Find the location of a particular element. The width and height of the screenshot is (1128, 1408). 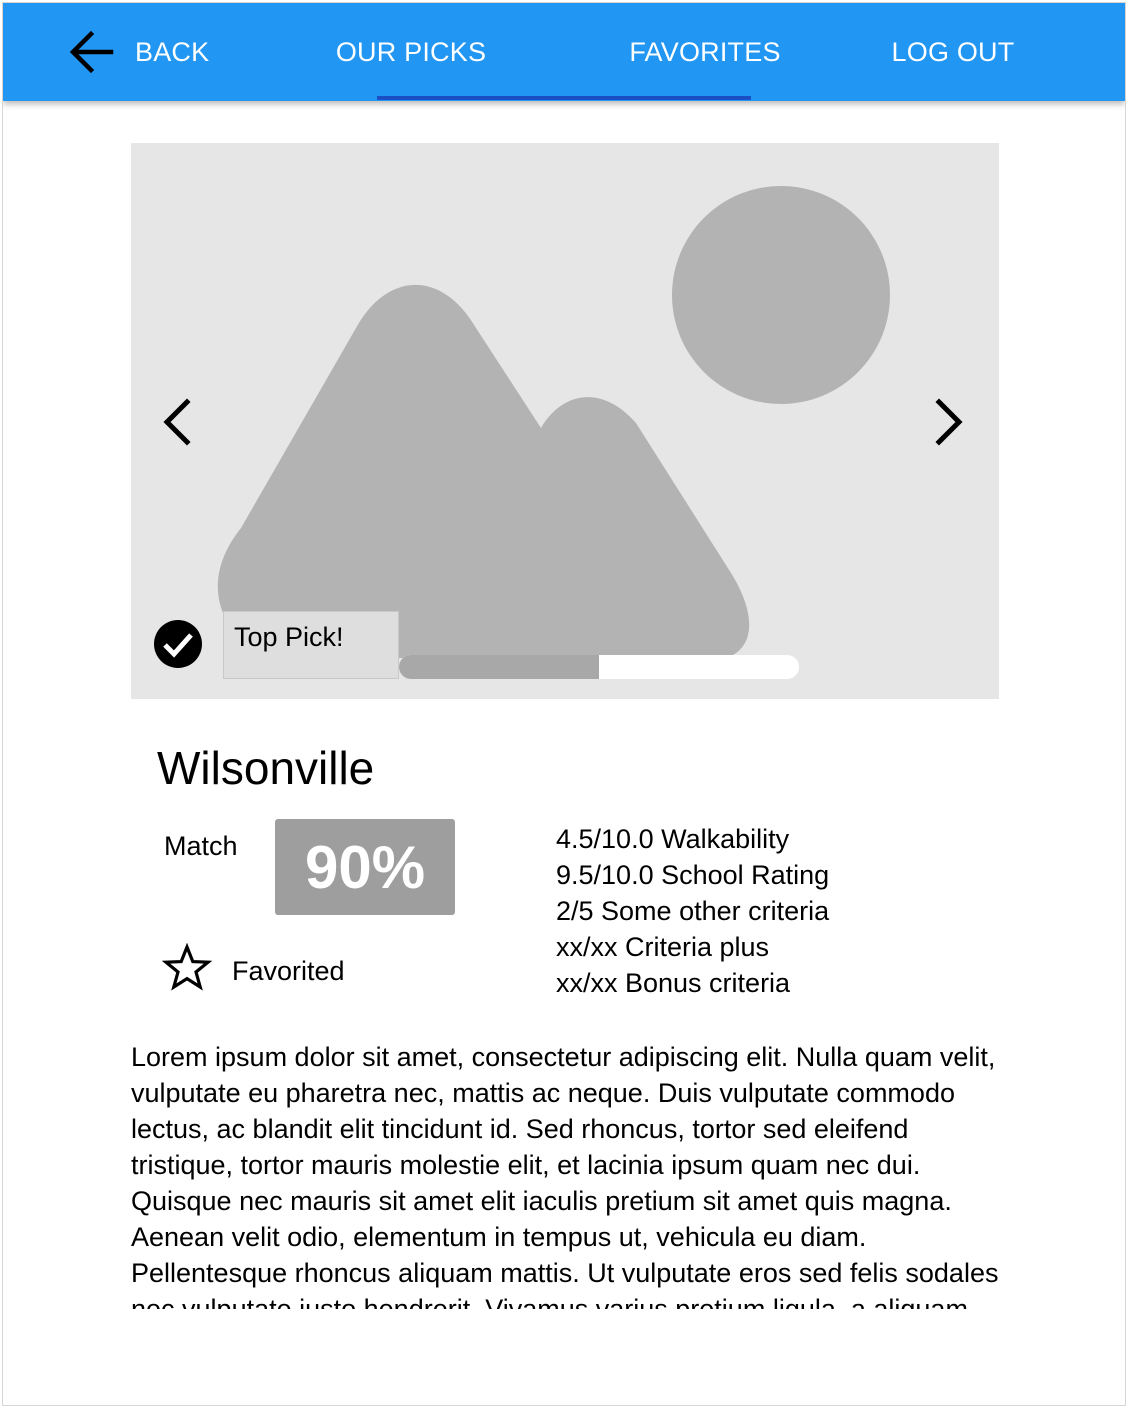

match-score-badge: 90% is located at coordinates (365, 867).